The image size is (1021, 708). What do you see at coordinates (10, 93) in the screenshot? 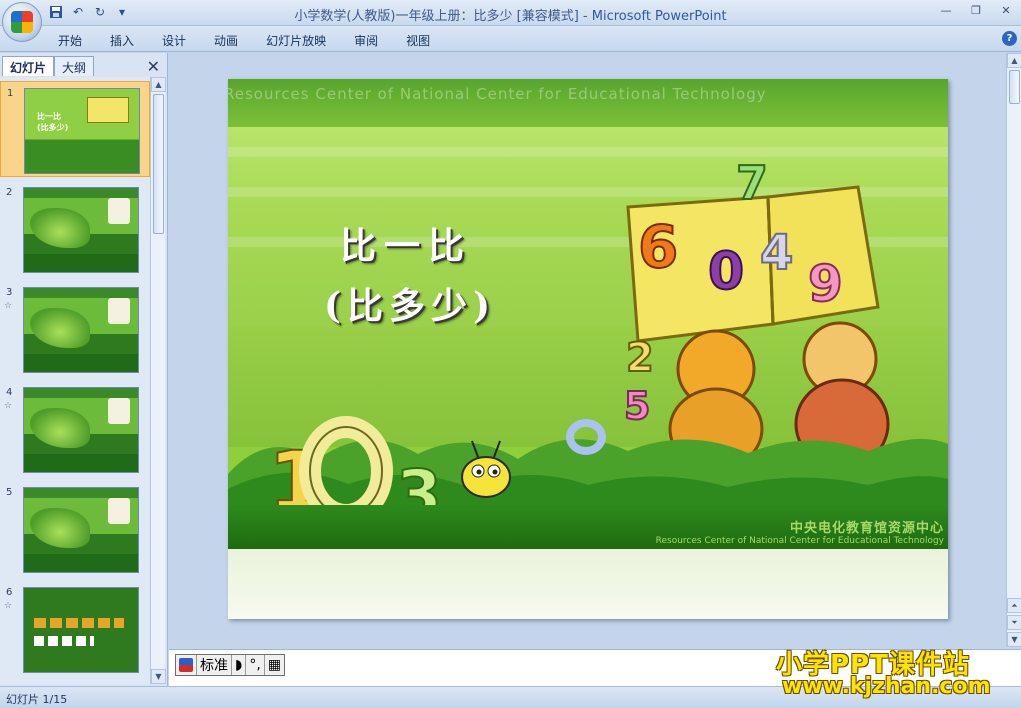
I see `thumbnail-number: 1` at bounding box center [10, 93].